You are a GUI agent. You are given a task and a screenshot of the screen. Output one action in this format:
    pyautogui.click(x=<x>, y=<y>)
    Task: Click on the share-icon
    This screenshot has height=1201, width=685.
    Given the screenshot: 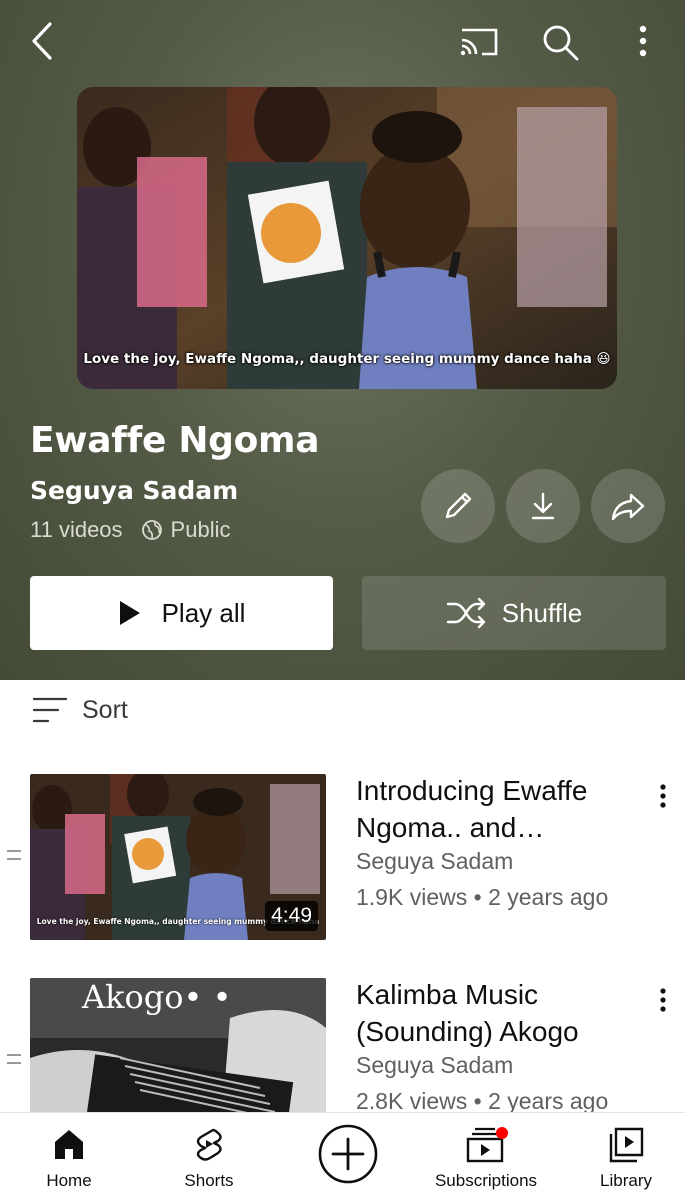 What is the action you would take?
    pyautogui.click(x=628, y=507)
    